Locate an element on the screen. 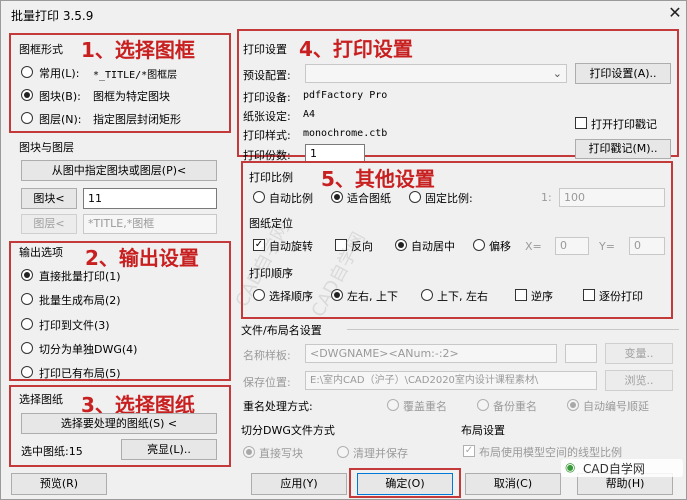 This screenshot has height=500, width=687. auto-rotate-checkbox: ✓ is located at coordinates (259, 245).